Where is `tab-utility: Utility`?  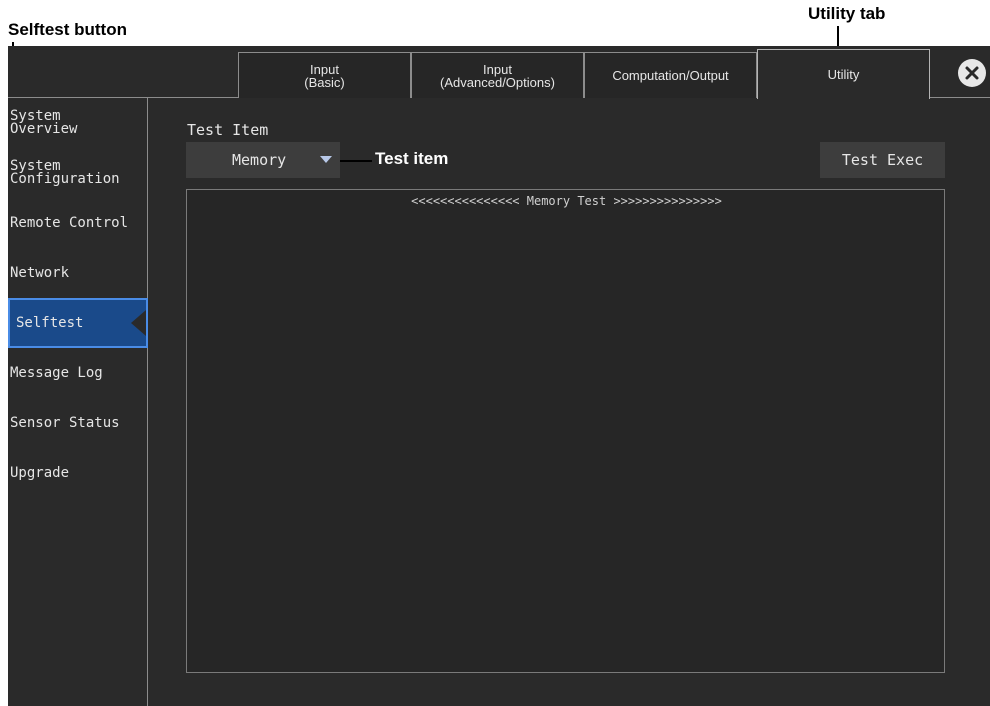 tab-utility: Utility is located at coordinates (843, 74).